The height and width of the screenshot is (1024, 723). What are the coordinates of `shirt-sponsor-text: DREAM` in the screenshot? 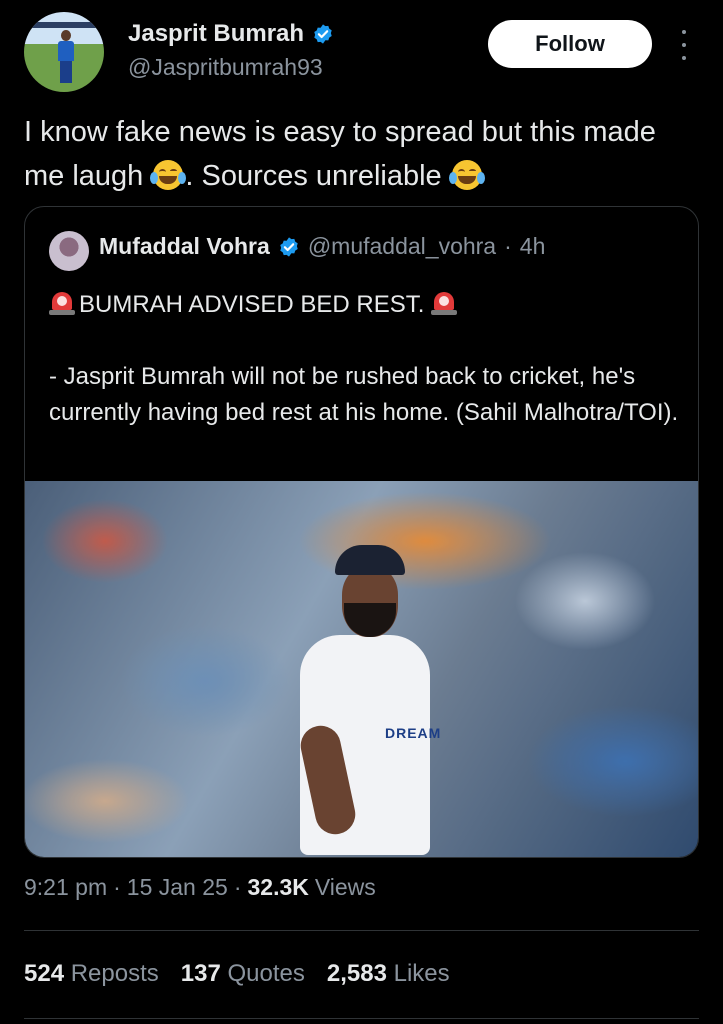 It's located at (413, 733).